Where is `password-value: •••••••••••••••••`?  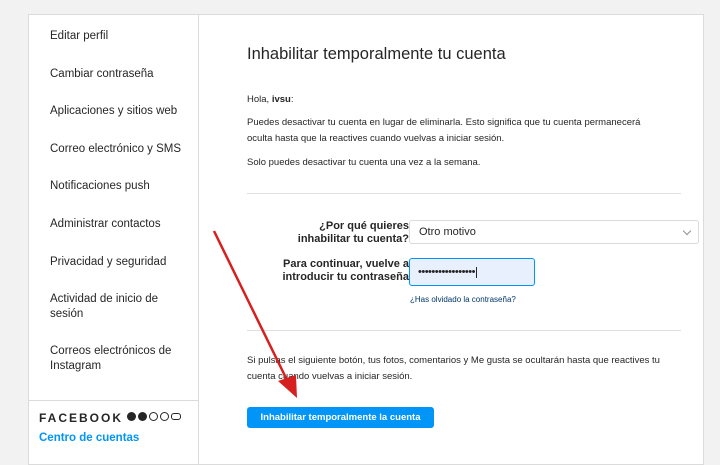
password-value: ••••••••••••••••• is located at coordinates (446, 272).